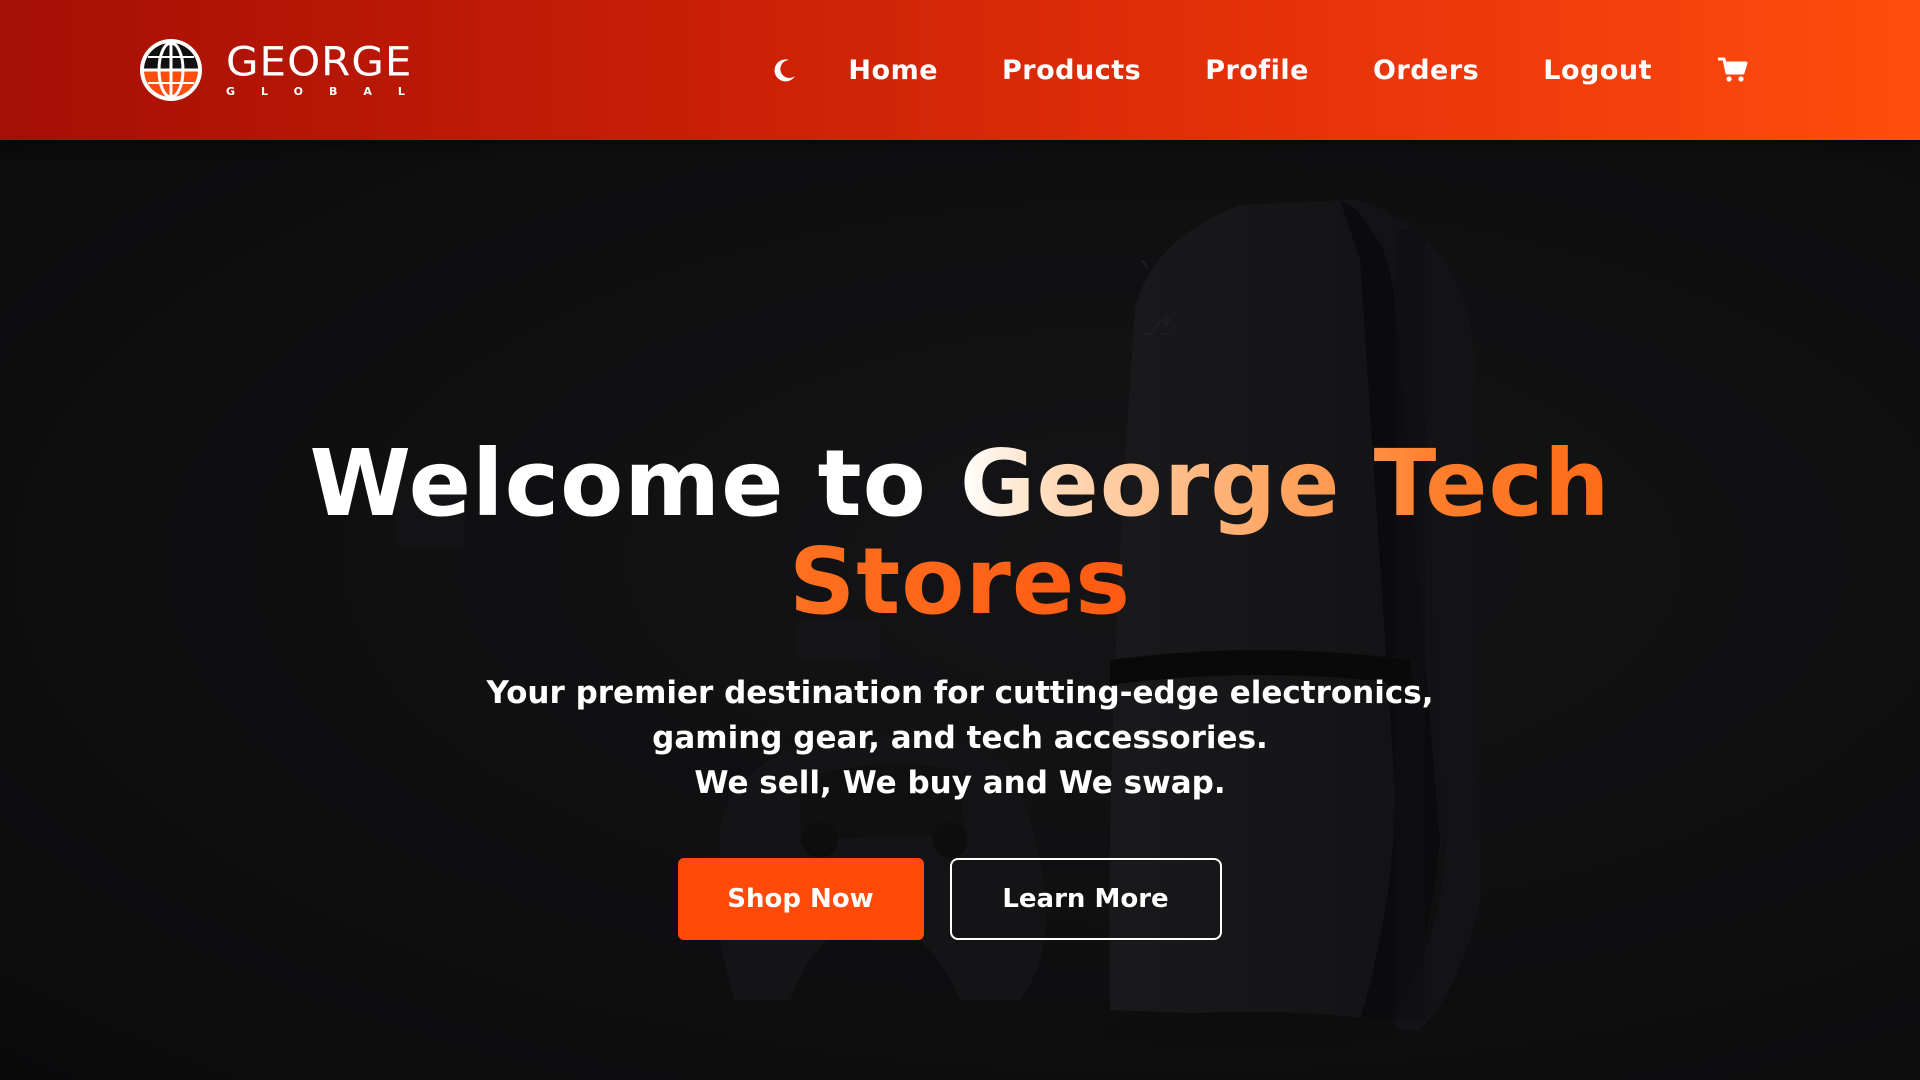  What do you see at coordinates (800, 899) in the screenshot?
I see `shop-now-button: Shop Now` at bounding box center [800, 899].